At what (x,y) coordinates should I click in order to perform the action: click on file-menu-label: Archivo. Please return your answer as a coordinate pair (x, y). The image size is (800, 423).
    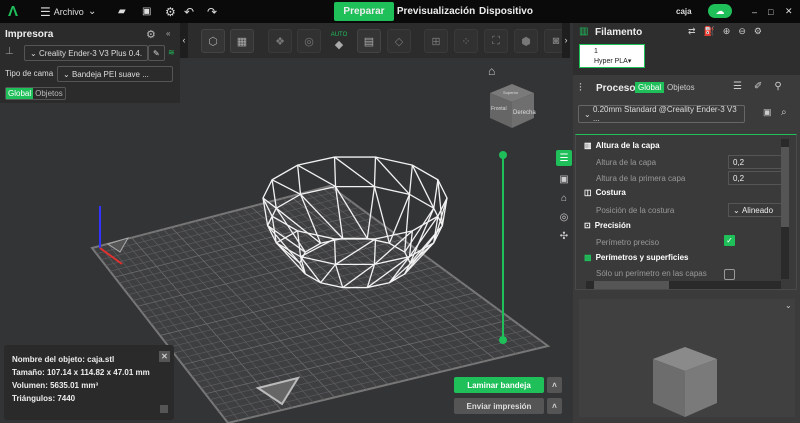
    Looking at the image, I should click on (68, 11).